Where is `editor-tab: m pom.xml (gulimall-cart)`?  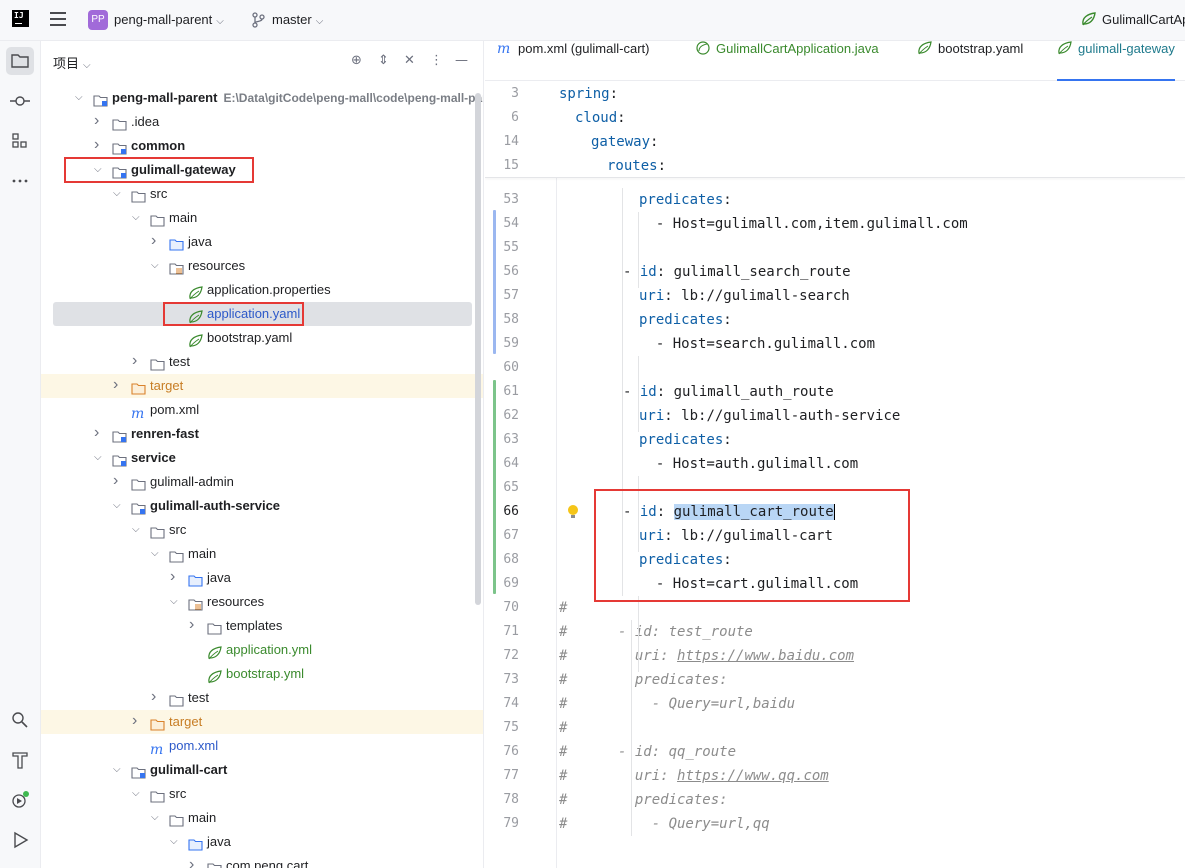
editor-tab: m pom.xml (gulimall-cart) is located at coordinates (573, 61).